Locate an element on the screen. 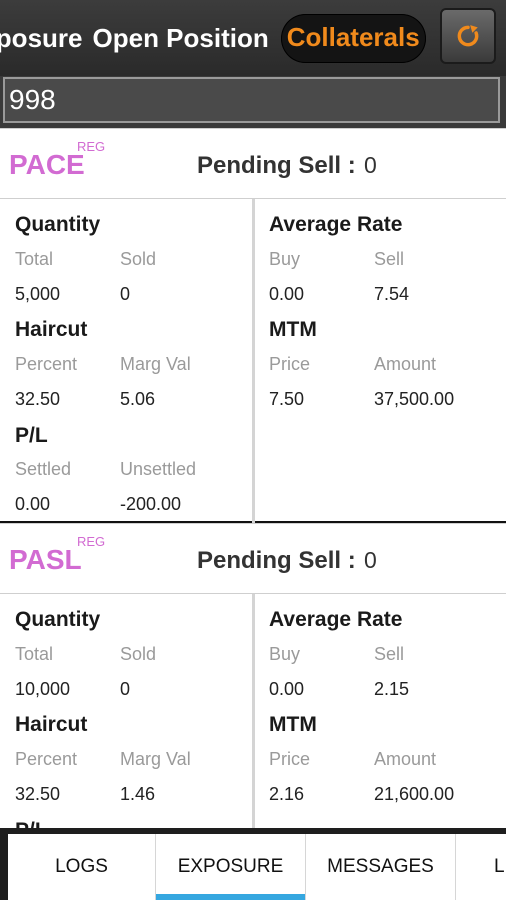  item-header: PASL REG Pending Sell : 0 is located at coordinates (253, 558).